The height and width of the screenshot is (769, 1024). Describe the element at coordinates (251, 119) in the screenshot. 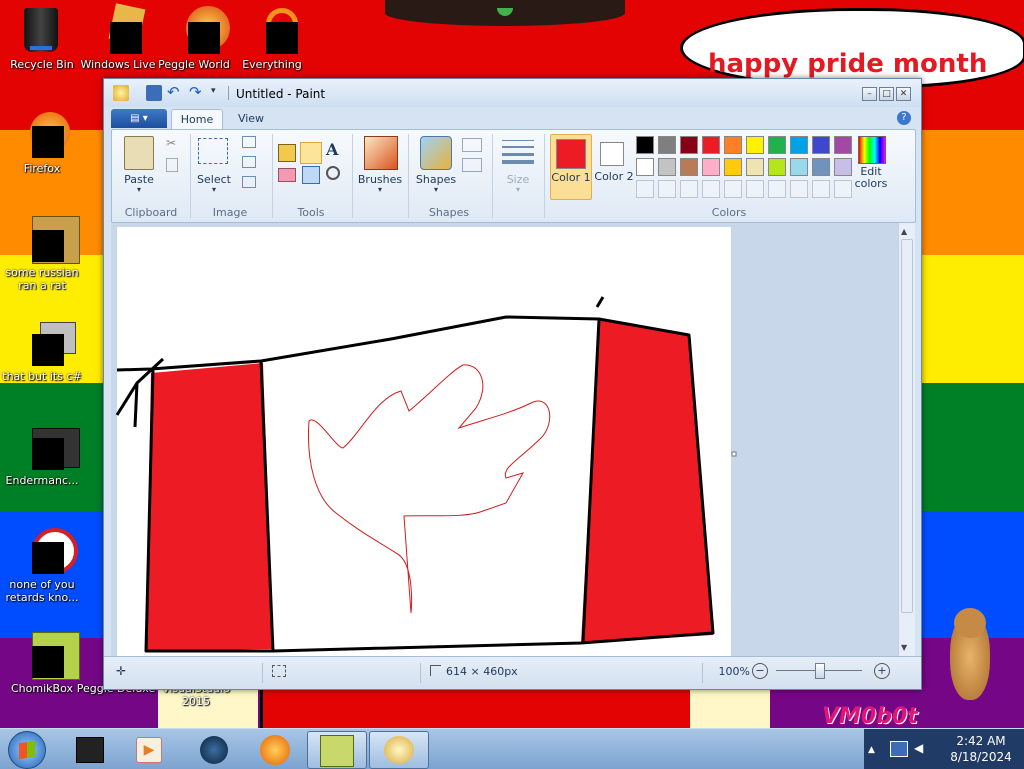

I see `tab-view: View` at that location.